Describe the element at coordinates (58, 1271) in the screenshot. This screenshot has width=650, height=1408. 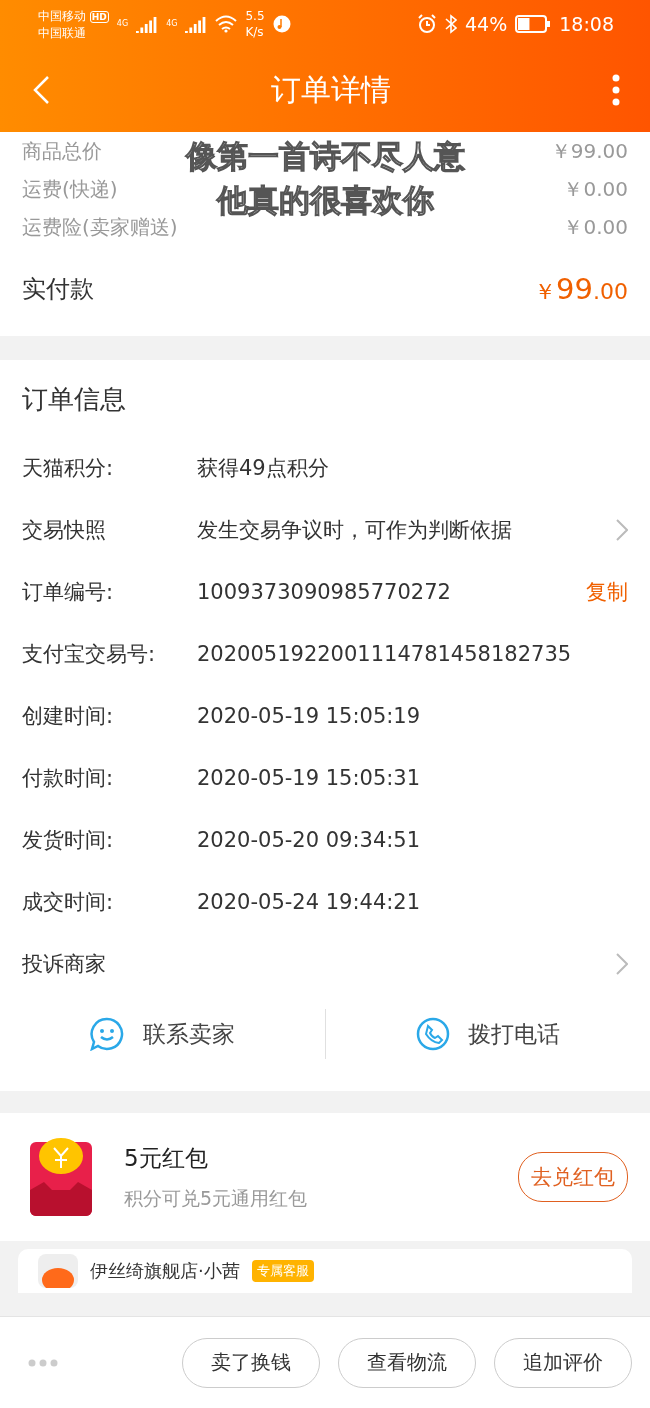
I see `store-avatar-icon` at that location.